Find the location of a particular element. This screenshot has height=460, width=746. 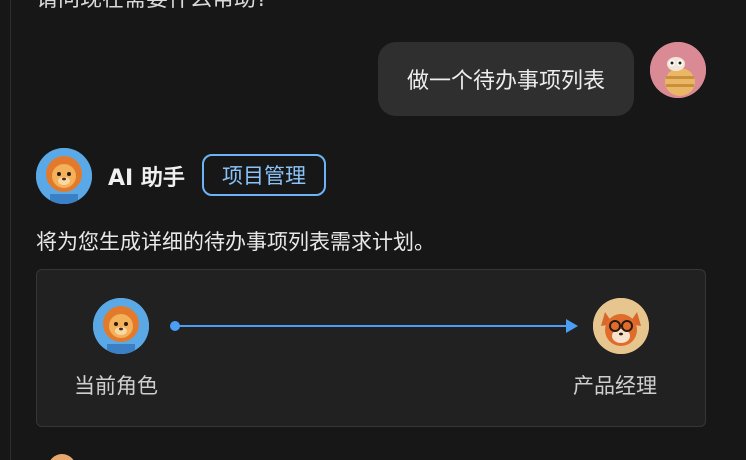

sidebar-divider is located at coordinates (10, 230).